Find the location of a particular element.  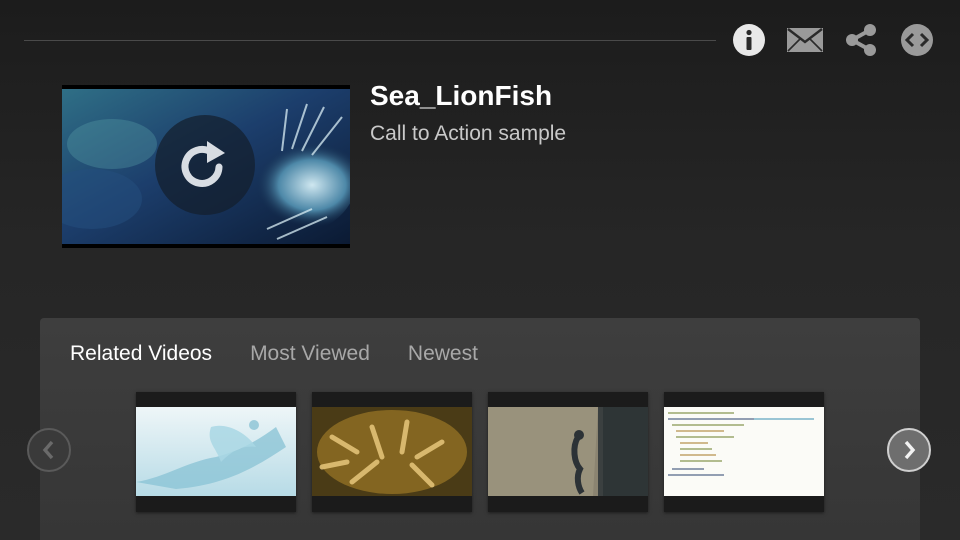

code-screenshot-thumbnail is located at coordinates (744, 451).